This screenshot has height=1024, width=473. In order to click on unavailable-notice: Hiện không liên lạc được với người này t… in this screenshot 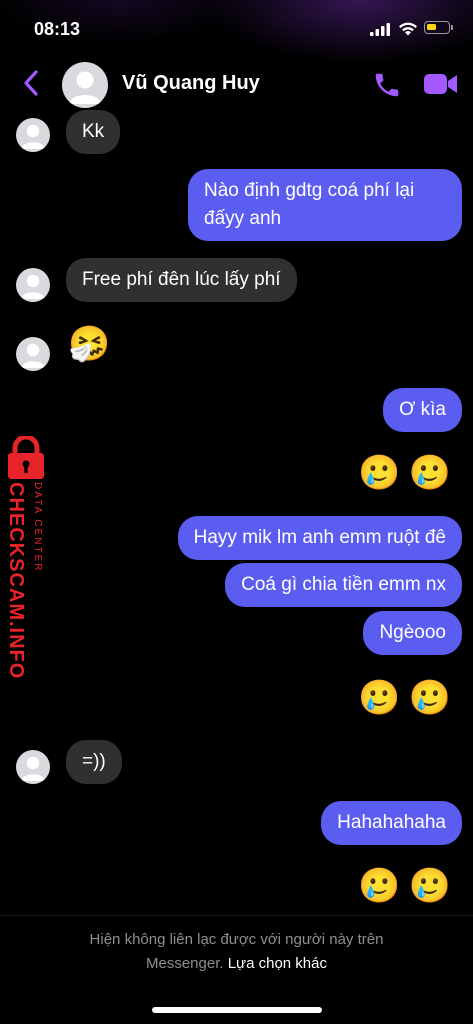, I will do `click(236, 952)`.